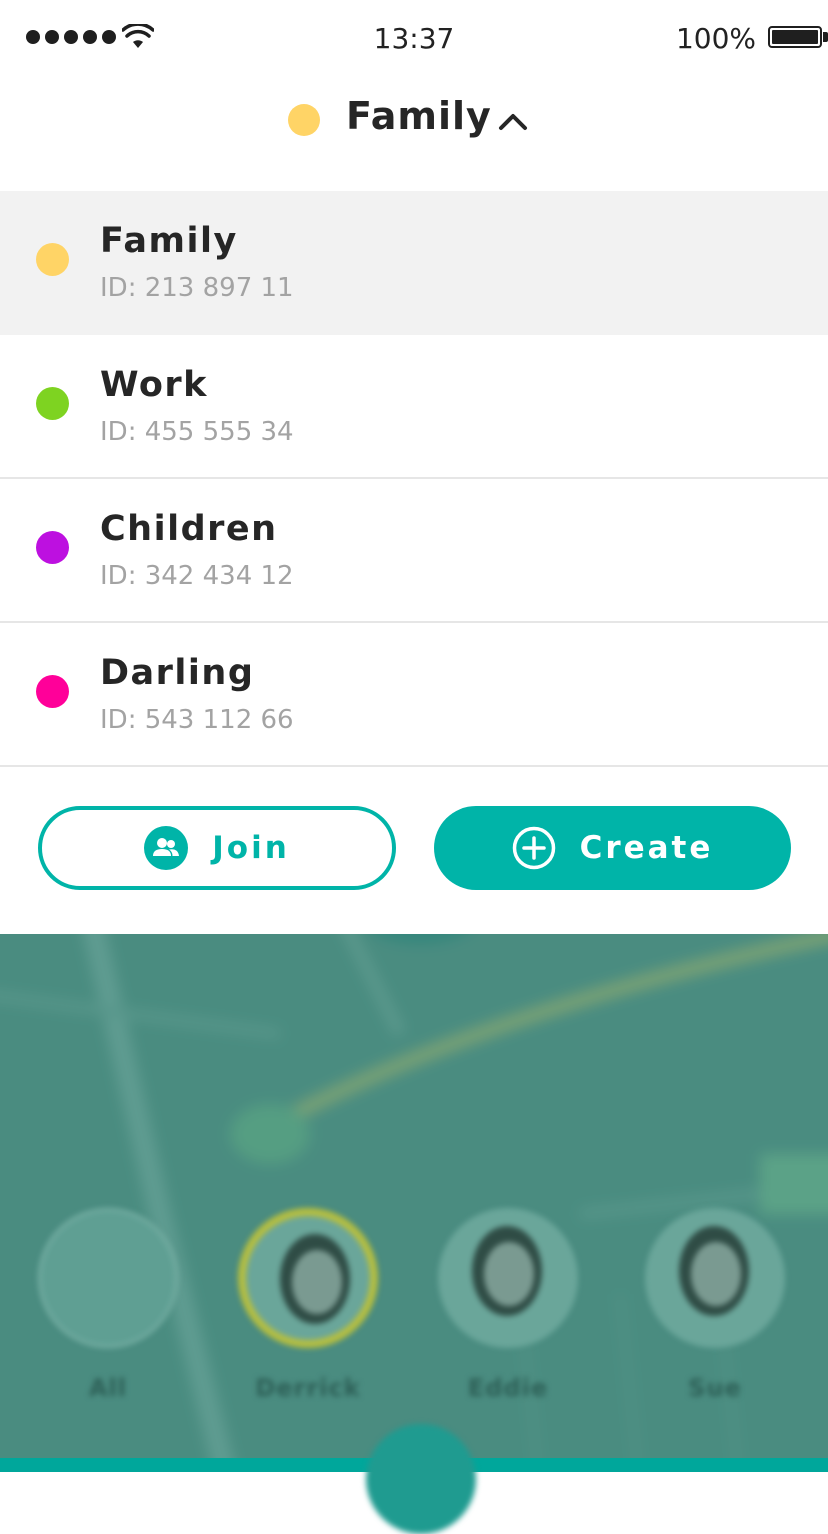 The width and height of the screenshot is (828, 1534). What do you see at coordinates (197, 576) in the screenshot?
I see `group-id: ID: 342 434 12` at bounding box center [197, 576].